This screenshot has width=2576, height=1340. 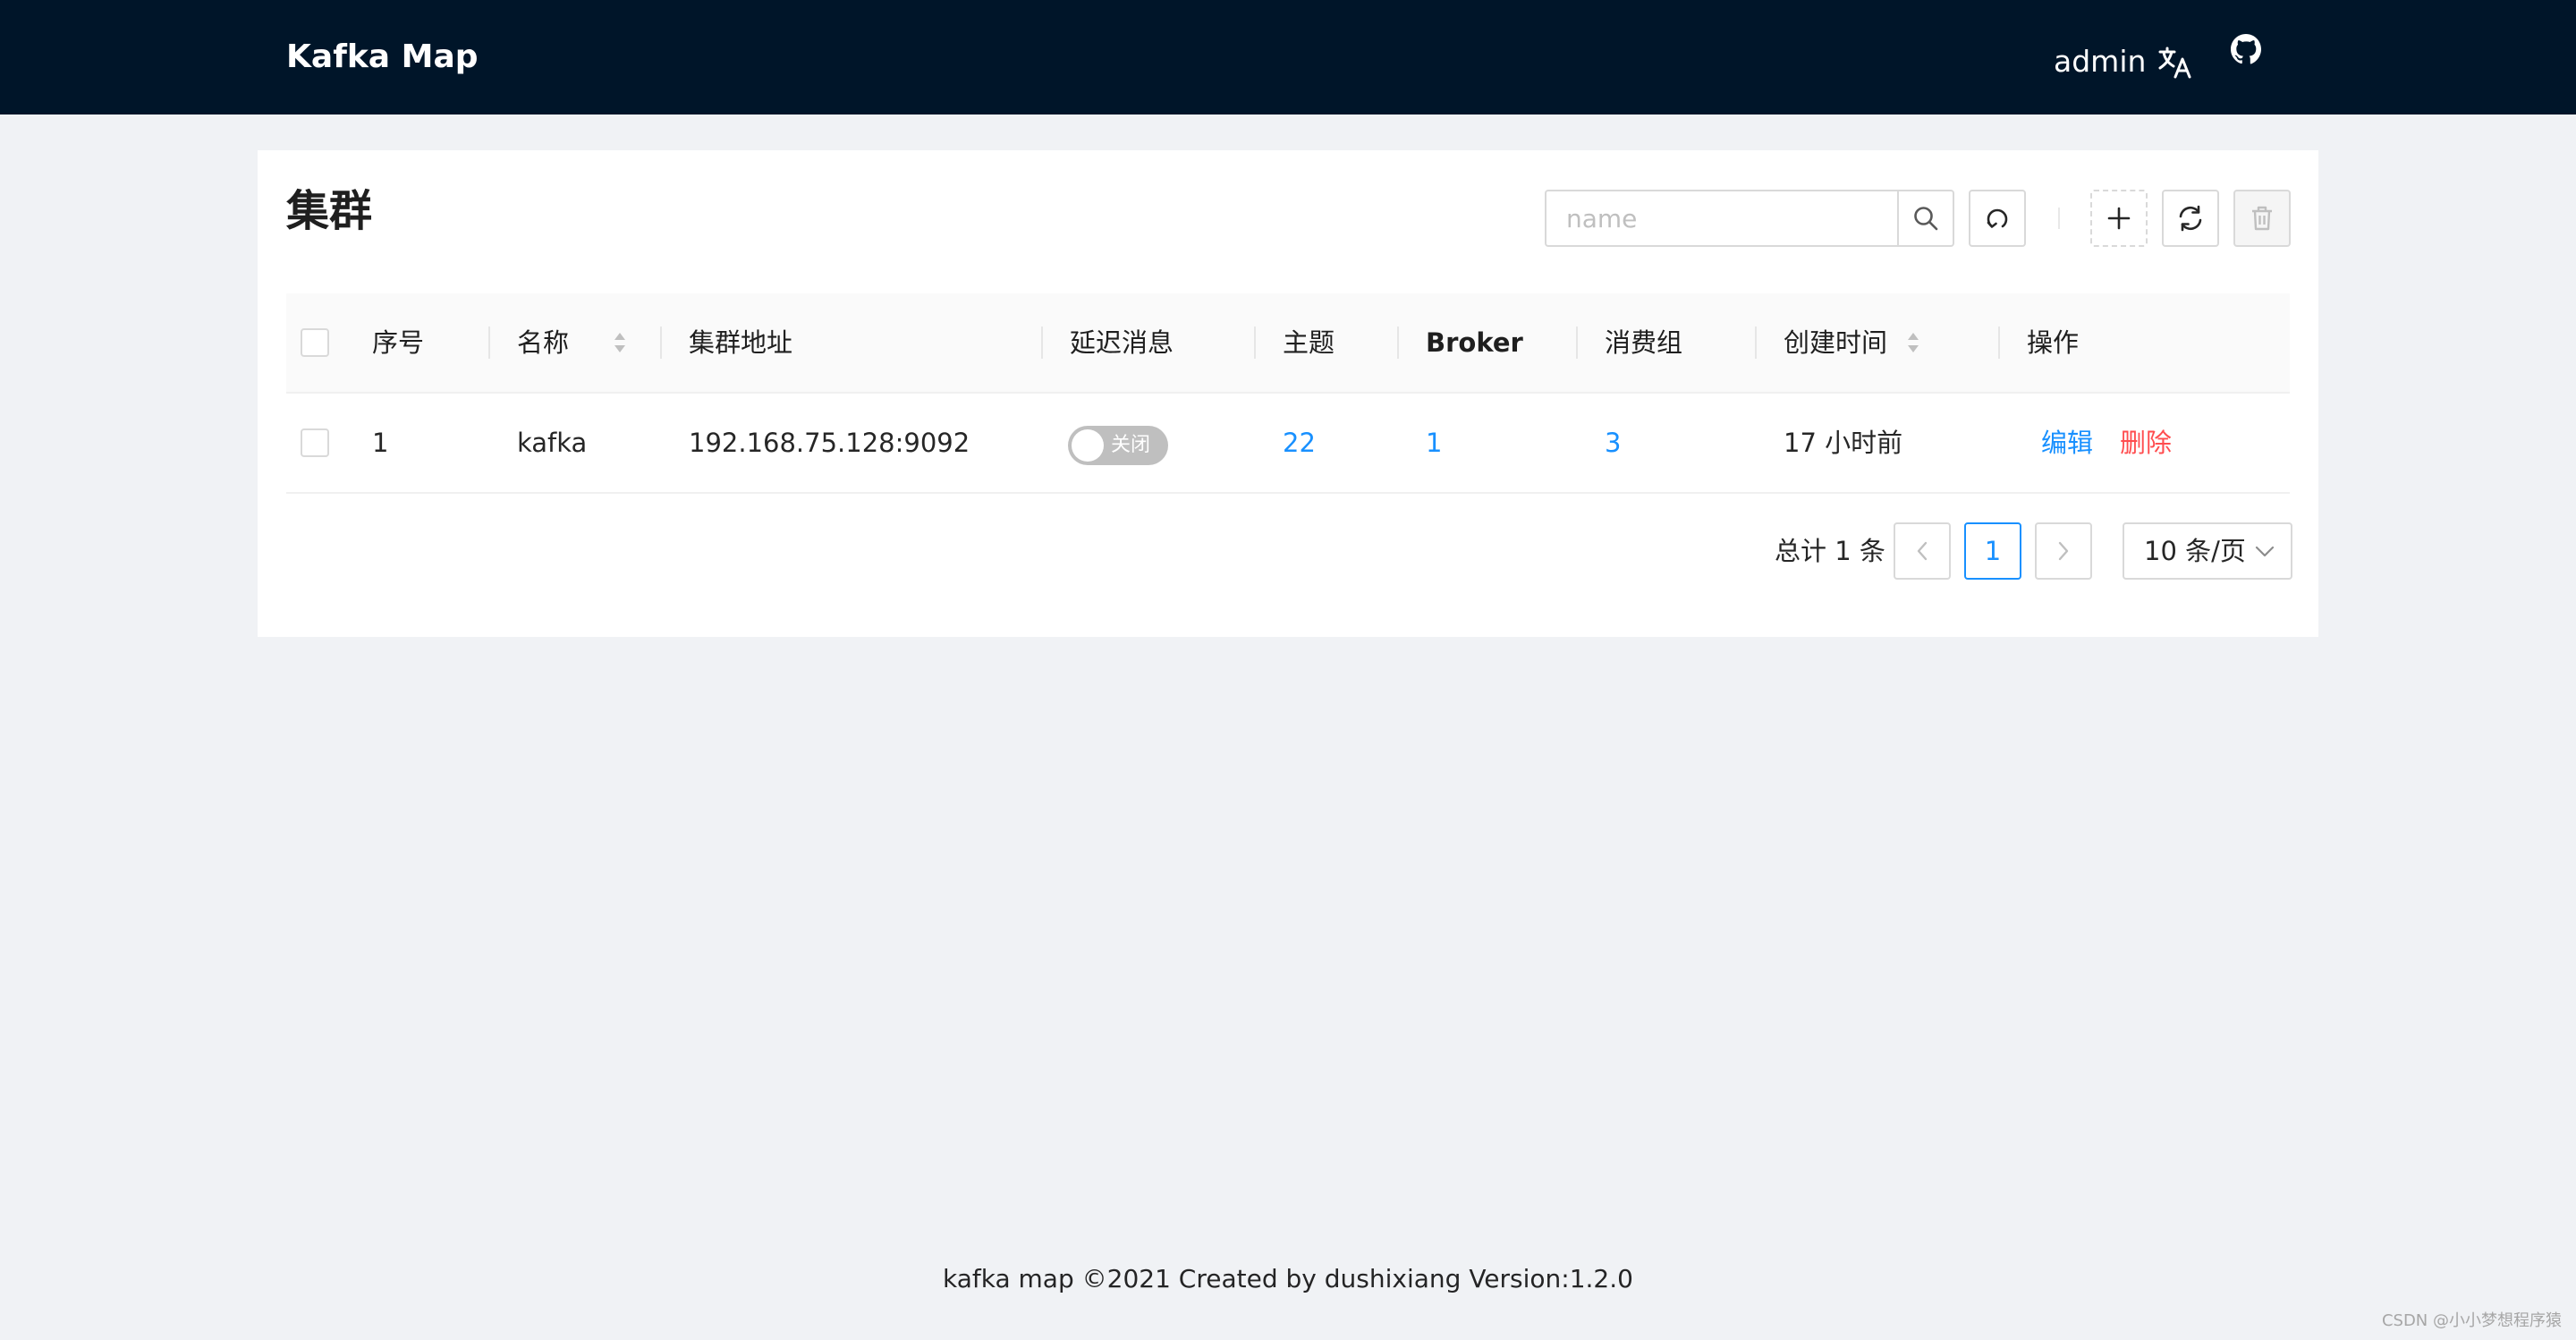 I want to click on brand-logo-text: Kafka Map, so click(x=382, y=57).